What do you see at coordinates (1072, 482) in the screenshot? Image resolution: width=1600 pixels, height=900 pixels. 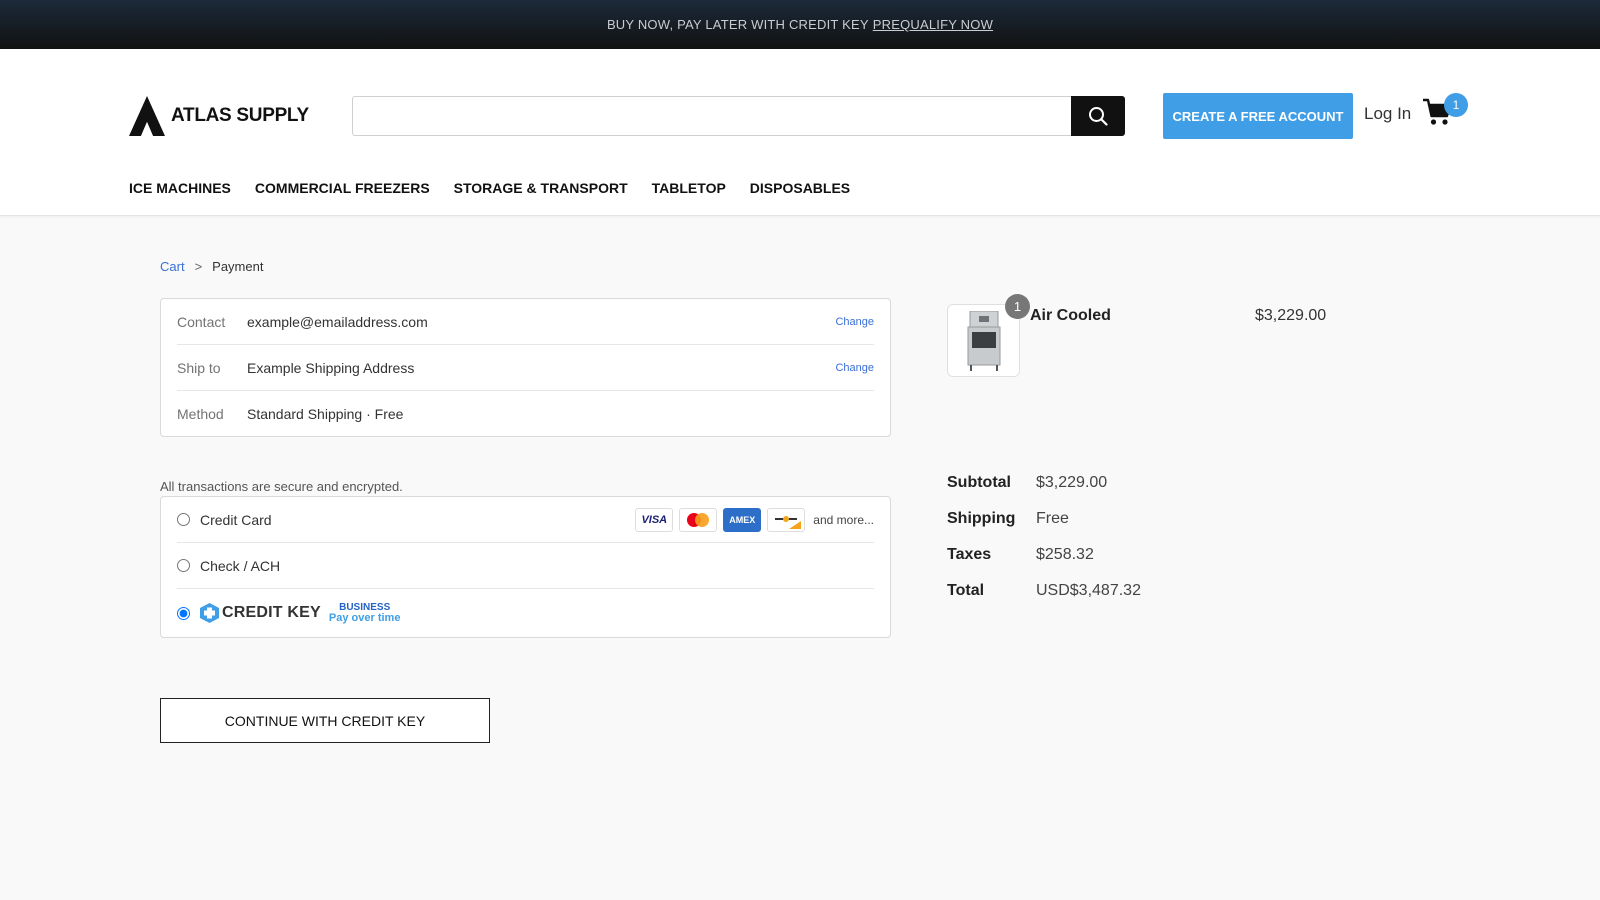 I see `subtotal-value: $3,229.00` at bounding box center [1072, 482].